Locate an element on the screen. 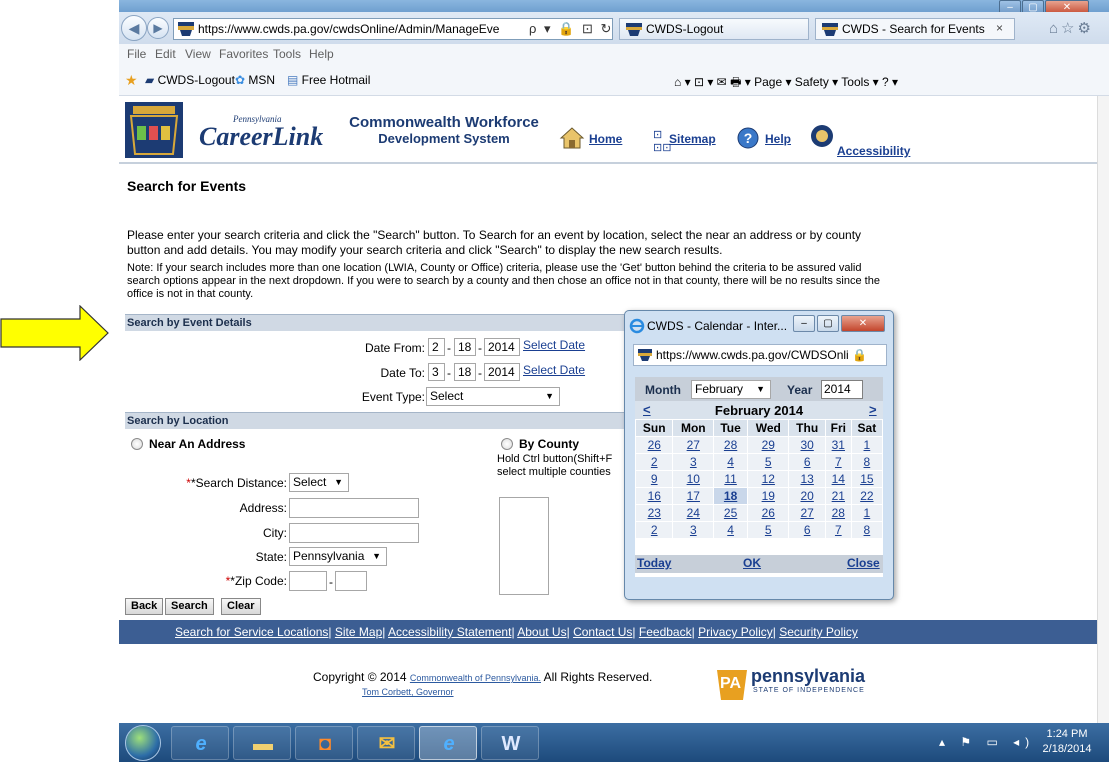  footer-link-security-policy: Security Policy is located at coordinates (818, 632).